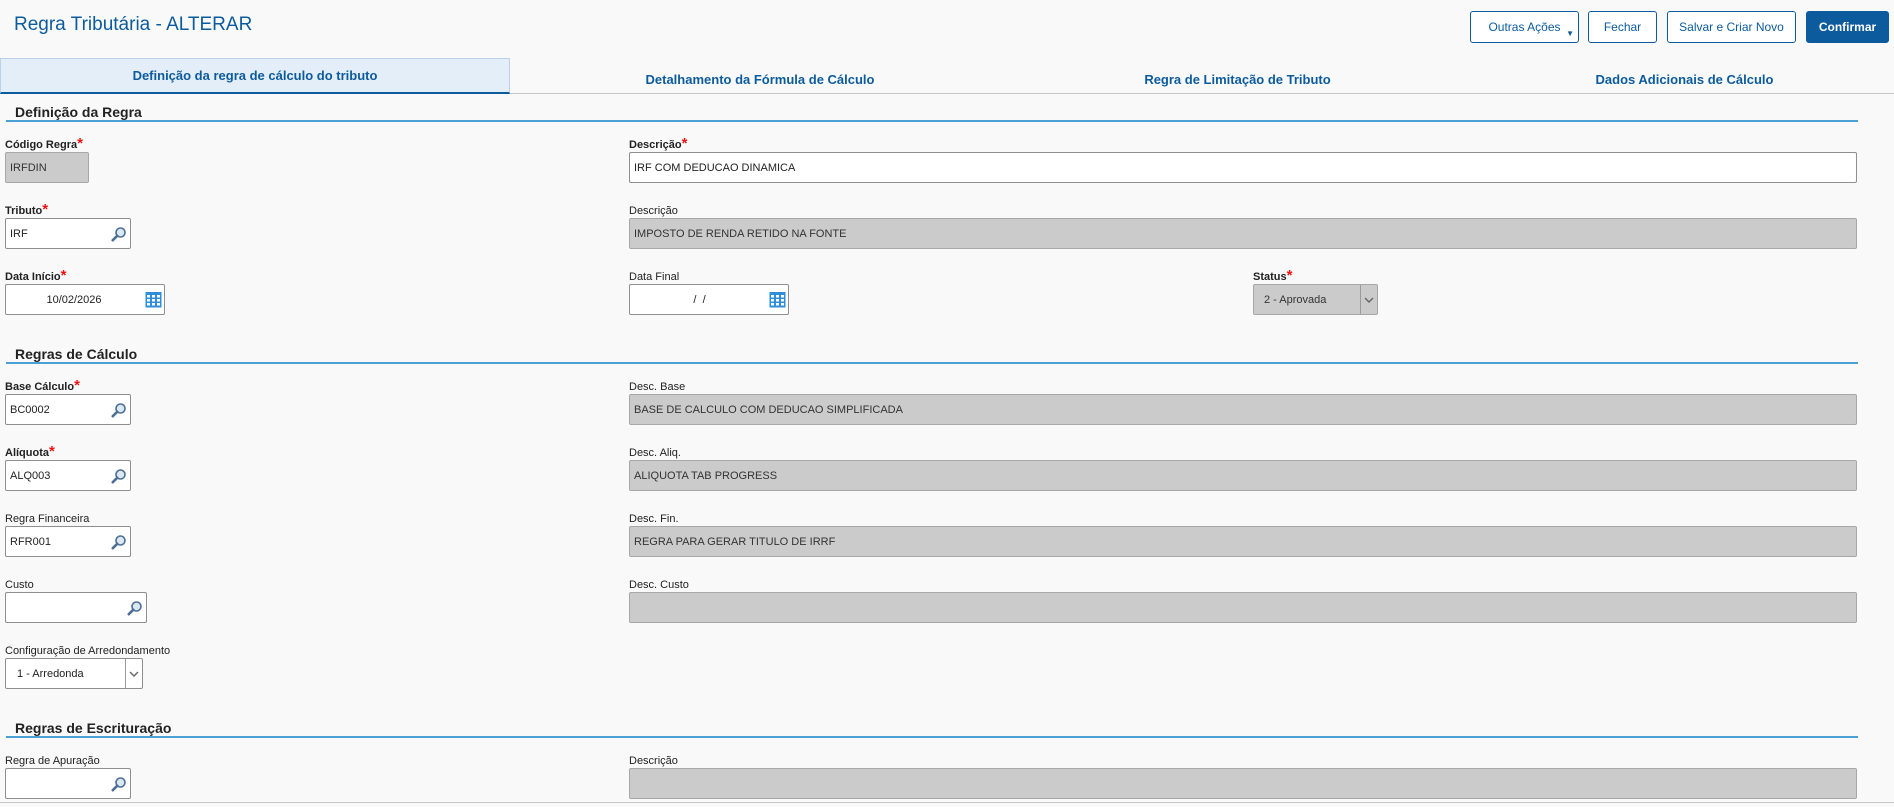 This screenshot has height=807, width=1894. What do you see at coordinates (1315, 299) in the screenshot?
I see `status-select: 2 - Aprovada` at bounding box center [1315, 299].